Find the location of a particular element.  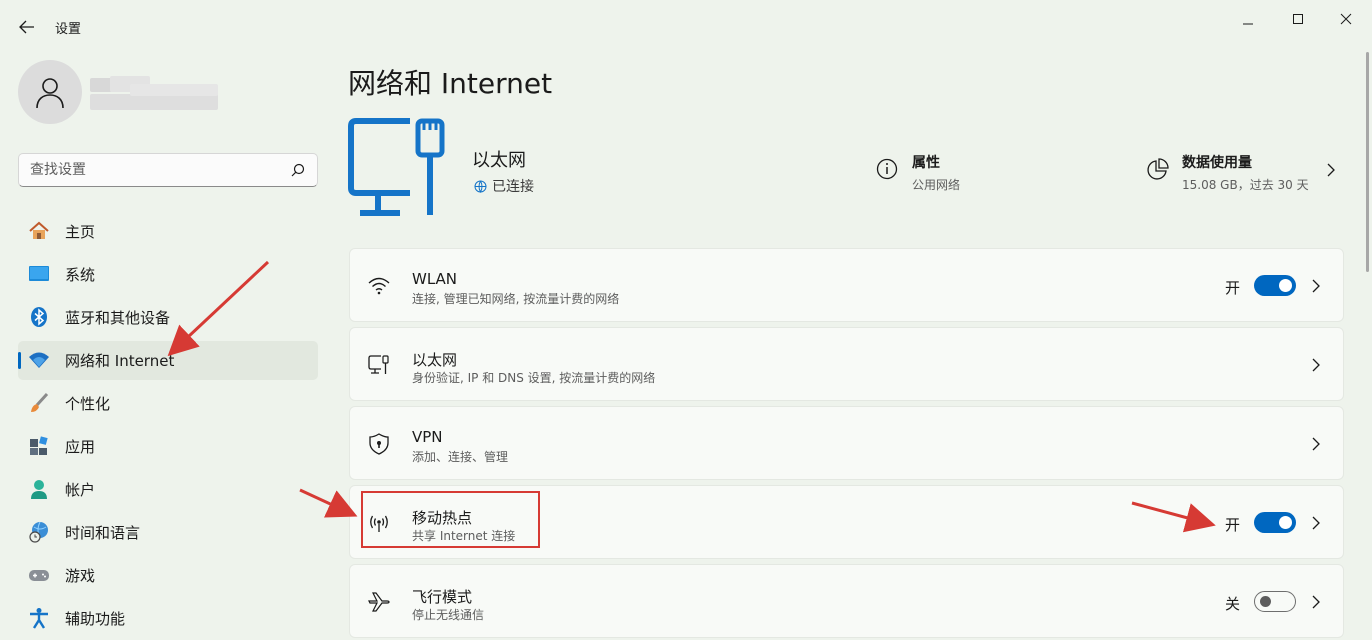

globe-icon is located at coordinates (480, 186).